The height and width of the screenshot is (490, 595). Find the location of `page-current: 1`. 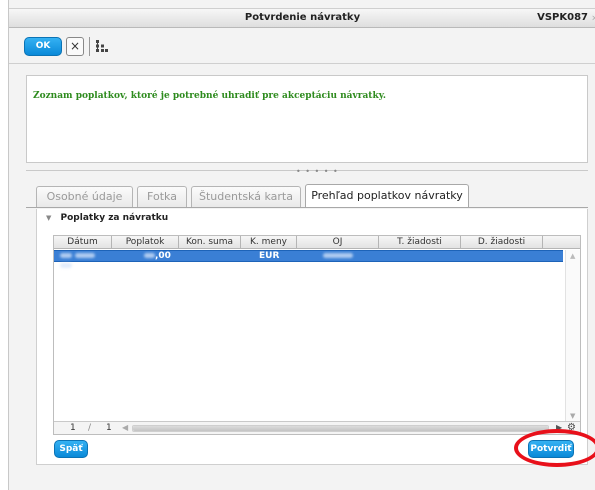

page-current: 1 is located at coordinates (73, 428).